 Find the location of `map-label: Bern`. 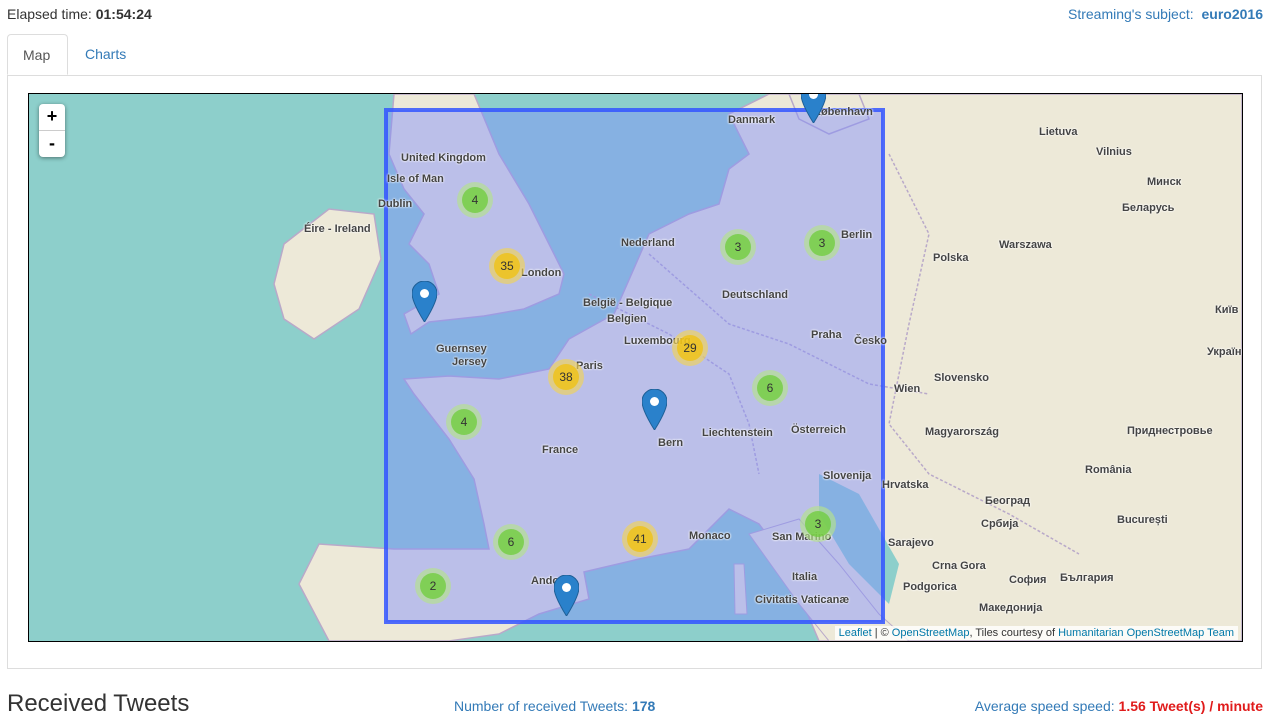

map-label: Bern is located at coordinates (671, 443).